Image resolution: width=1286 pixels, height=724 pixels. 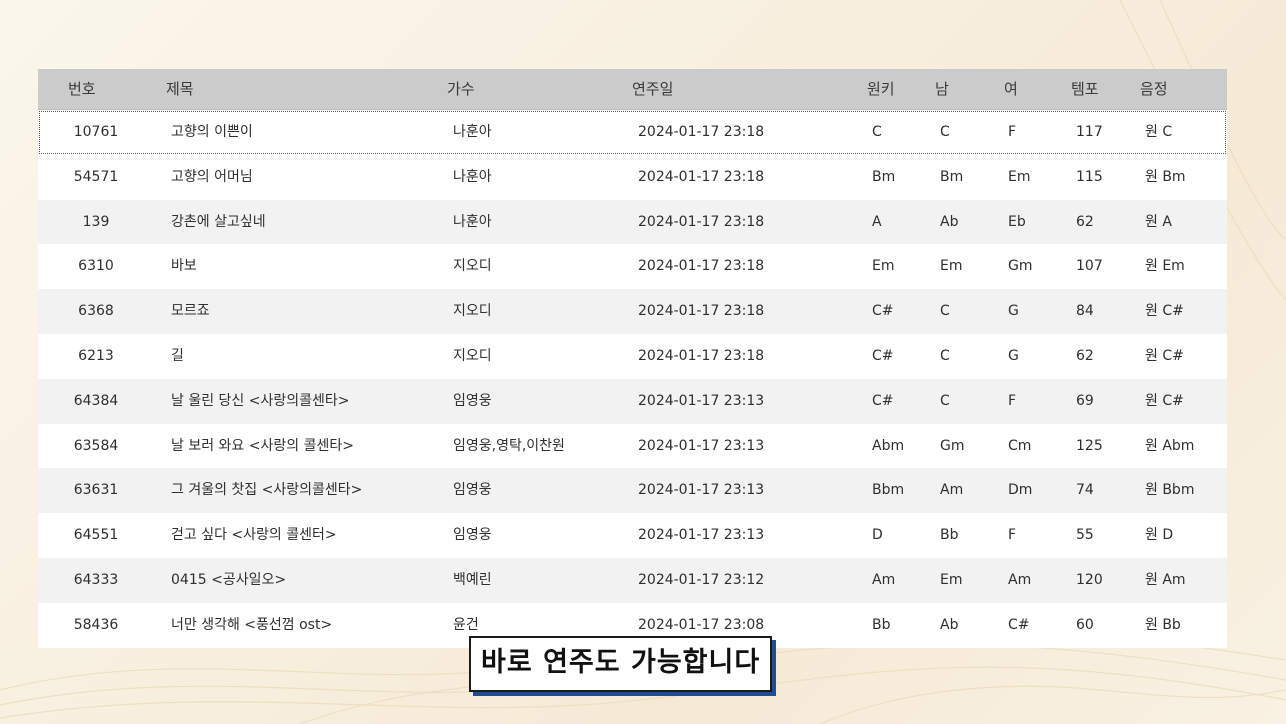 What do you see at coordinates (267, 490) in the screenshot?
I see `cell-title: 그 겨울의 찻집 <사랑의콜센타>` at bounding box center [267, 490].